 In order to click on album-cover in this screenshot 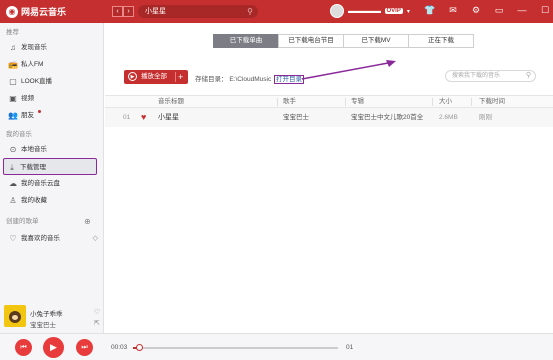, I will do `click(15, 316)`.